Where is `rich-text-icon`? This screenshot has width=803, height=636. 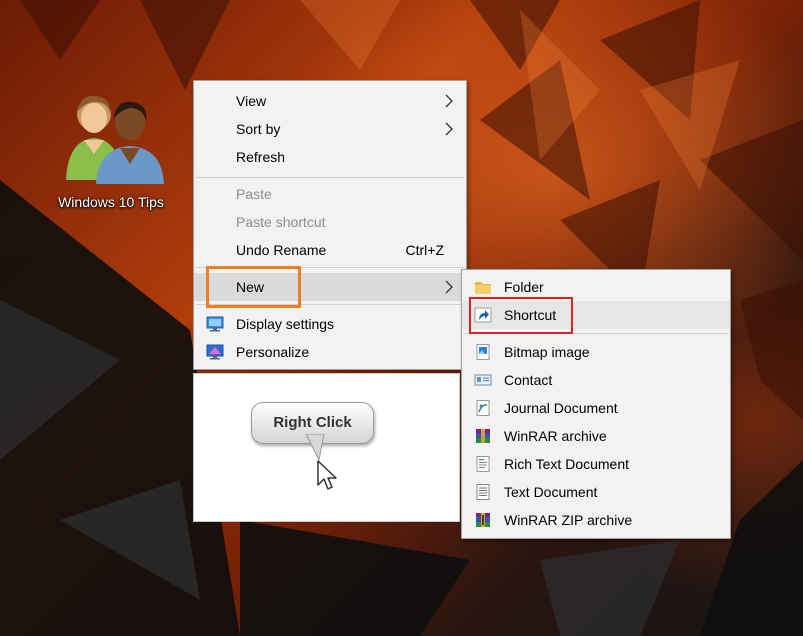
rich-text-icon is located at coordinates (483, 464).